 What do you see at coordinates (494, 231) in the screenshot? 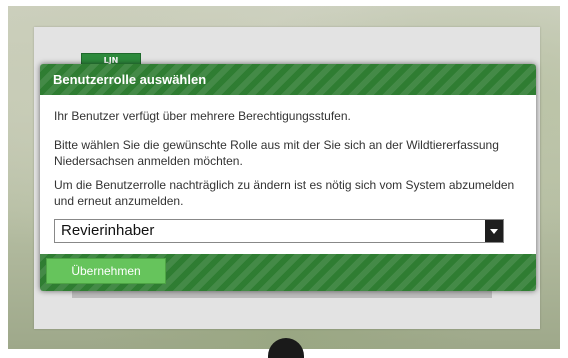
I see `chevron-down-icon` at bounding box center [494, 231].